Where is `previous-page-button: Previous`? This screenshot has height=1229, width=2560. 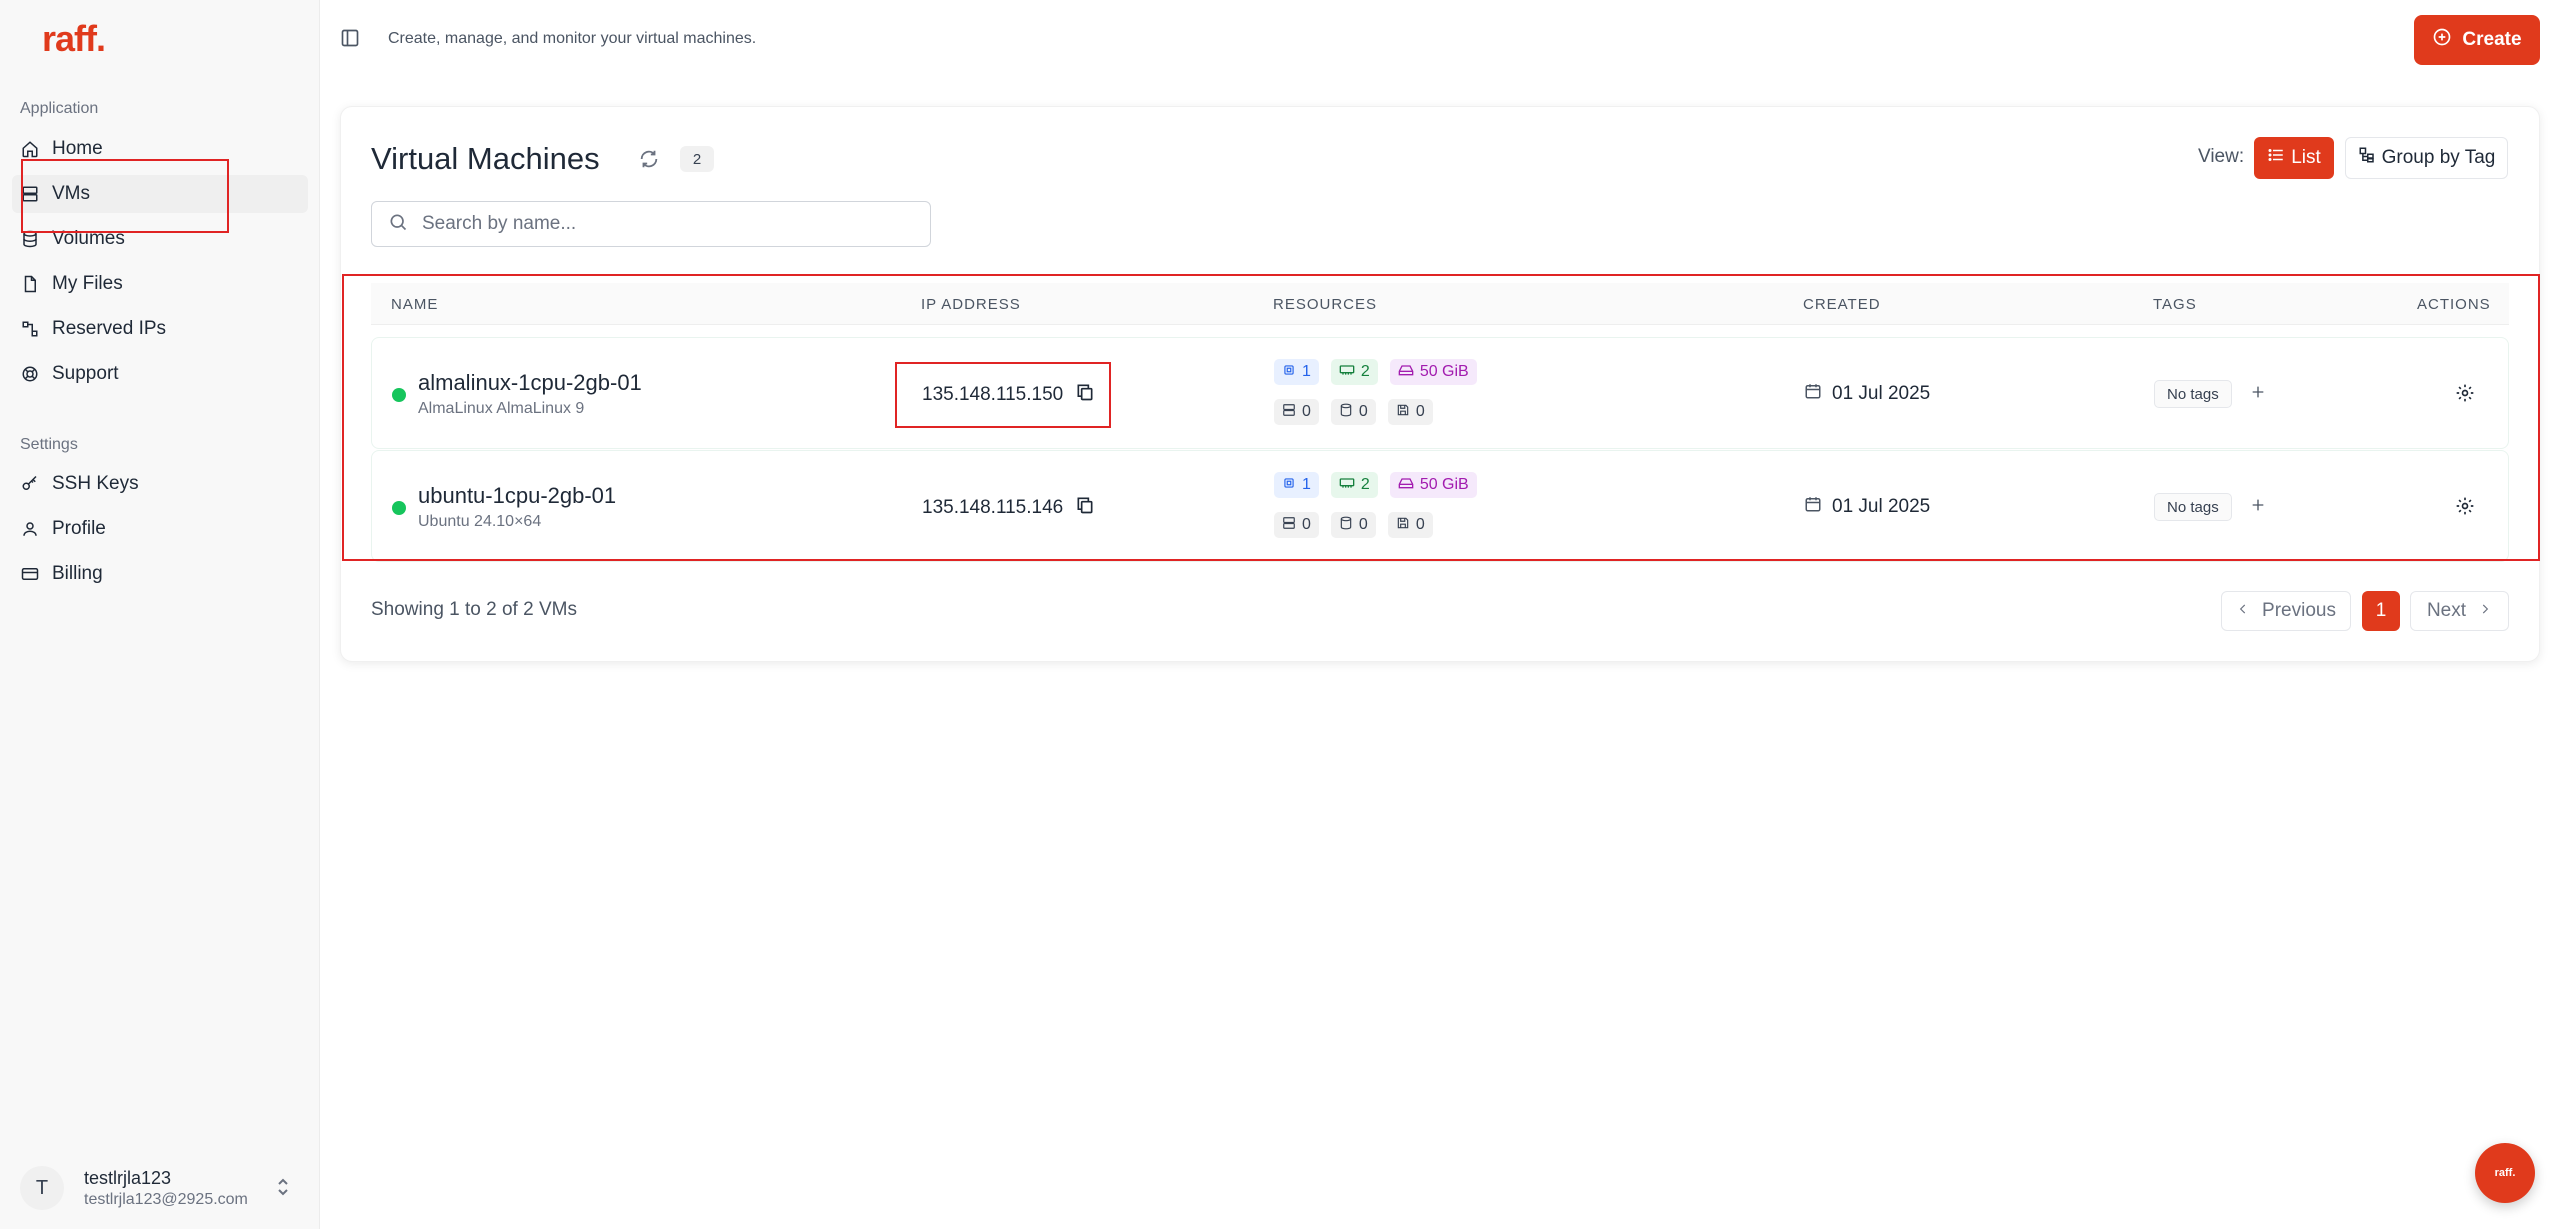 previous-page-button: Previous is located at coordinates (2286, 611).